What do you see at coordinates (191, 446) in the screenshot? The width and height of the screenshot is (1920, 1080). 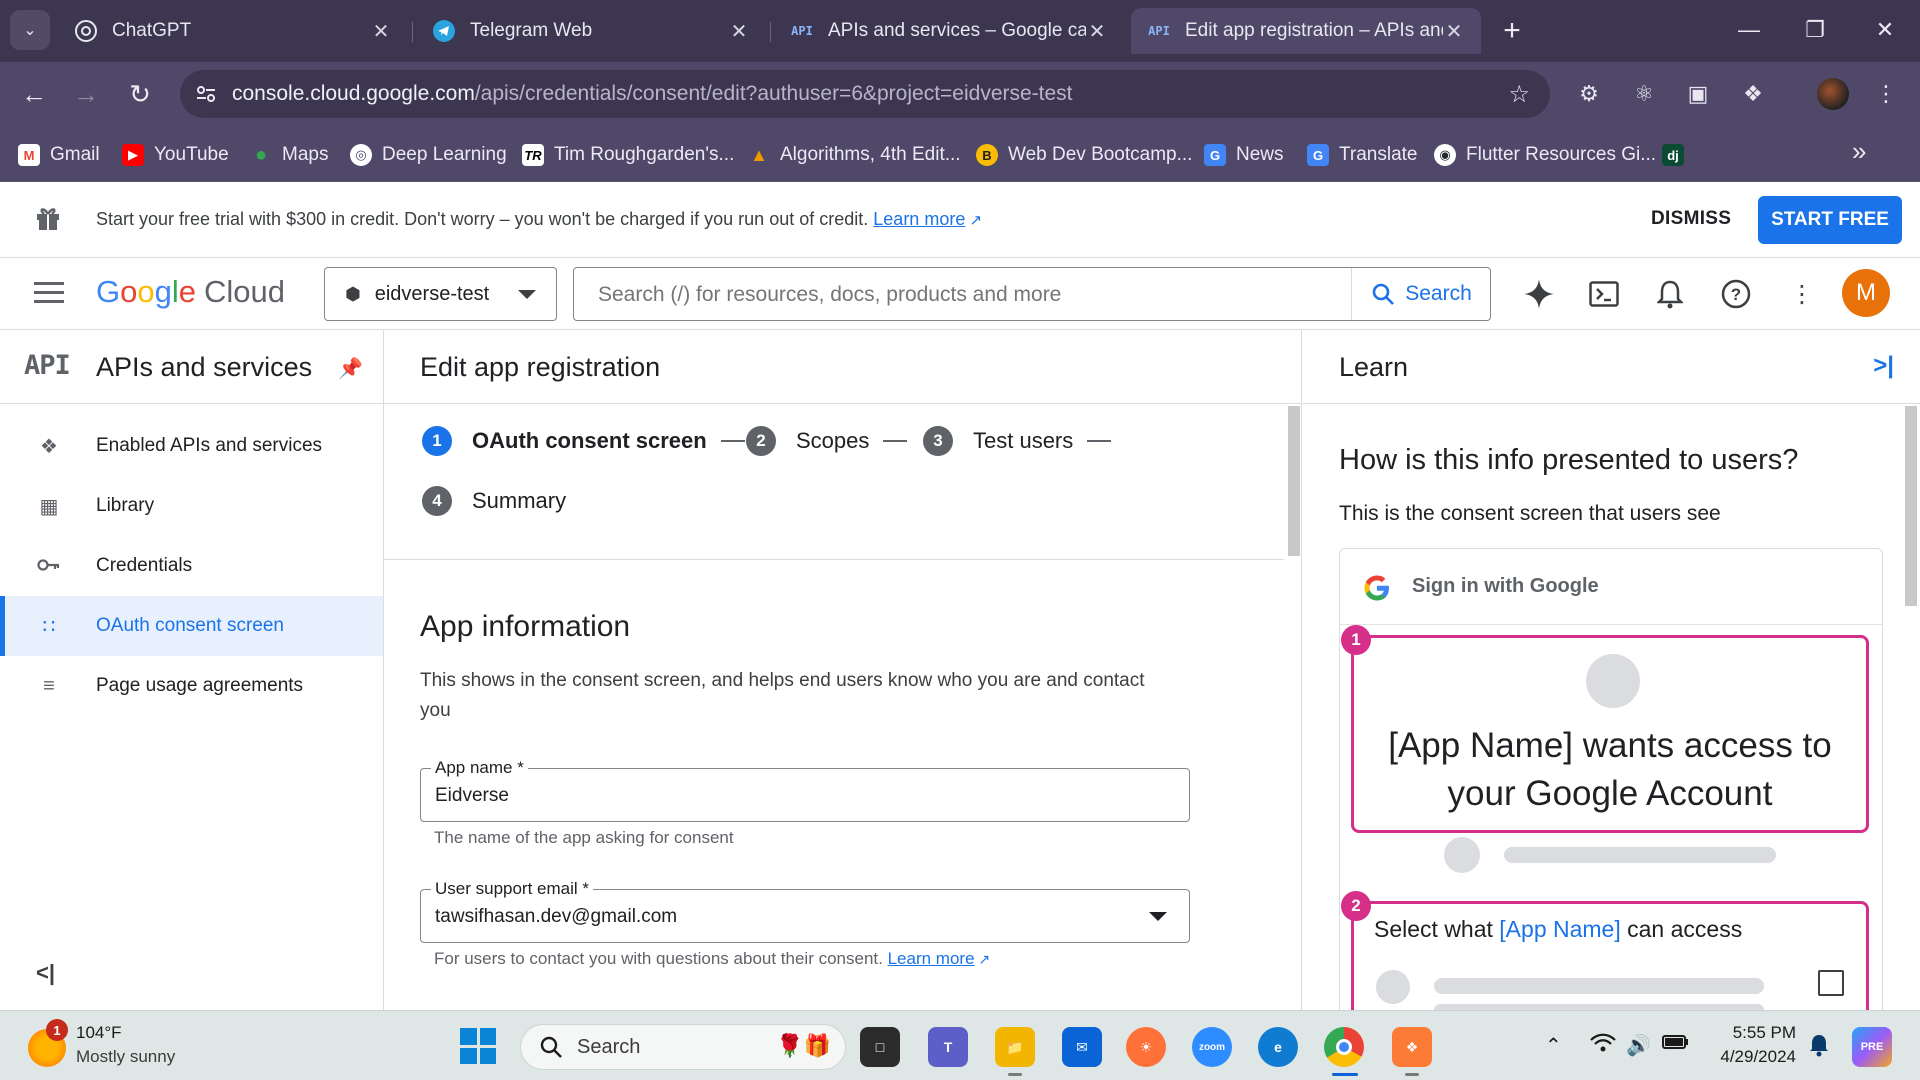 I see `sidebar-item-enabled-apis: ❖ Enabled APIs and services` at bounding box center [191, 446].